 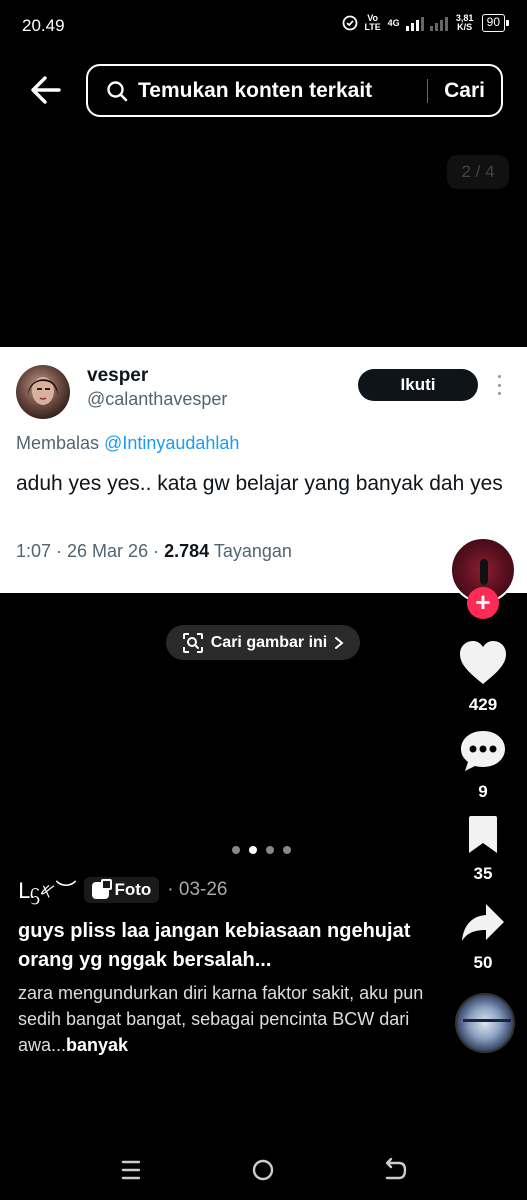 I want to click on tweet-reply-to: Membalas @Intinyaudahlah, so click(x=127, y=443).